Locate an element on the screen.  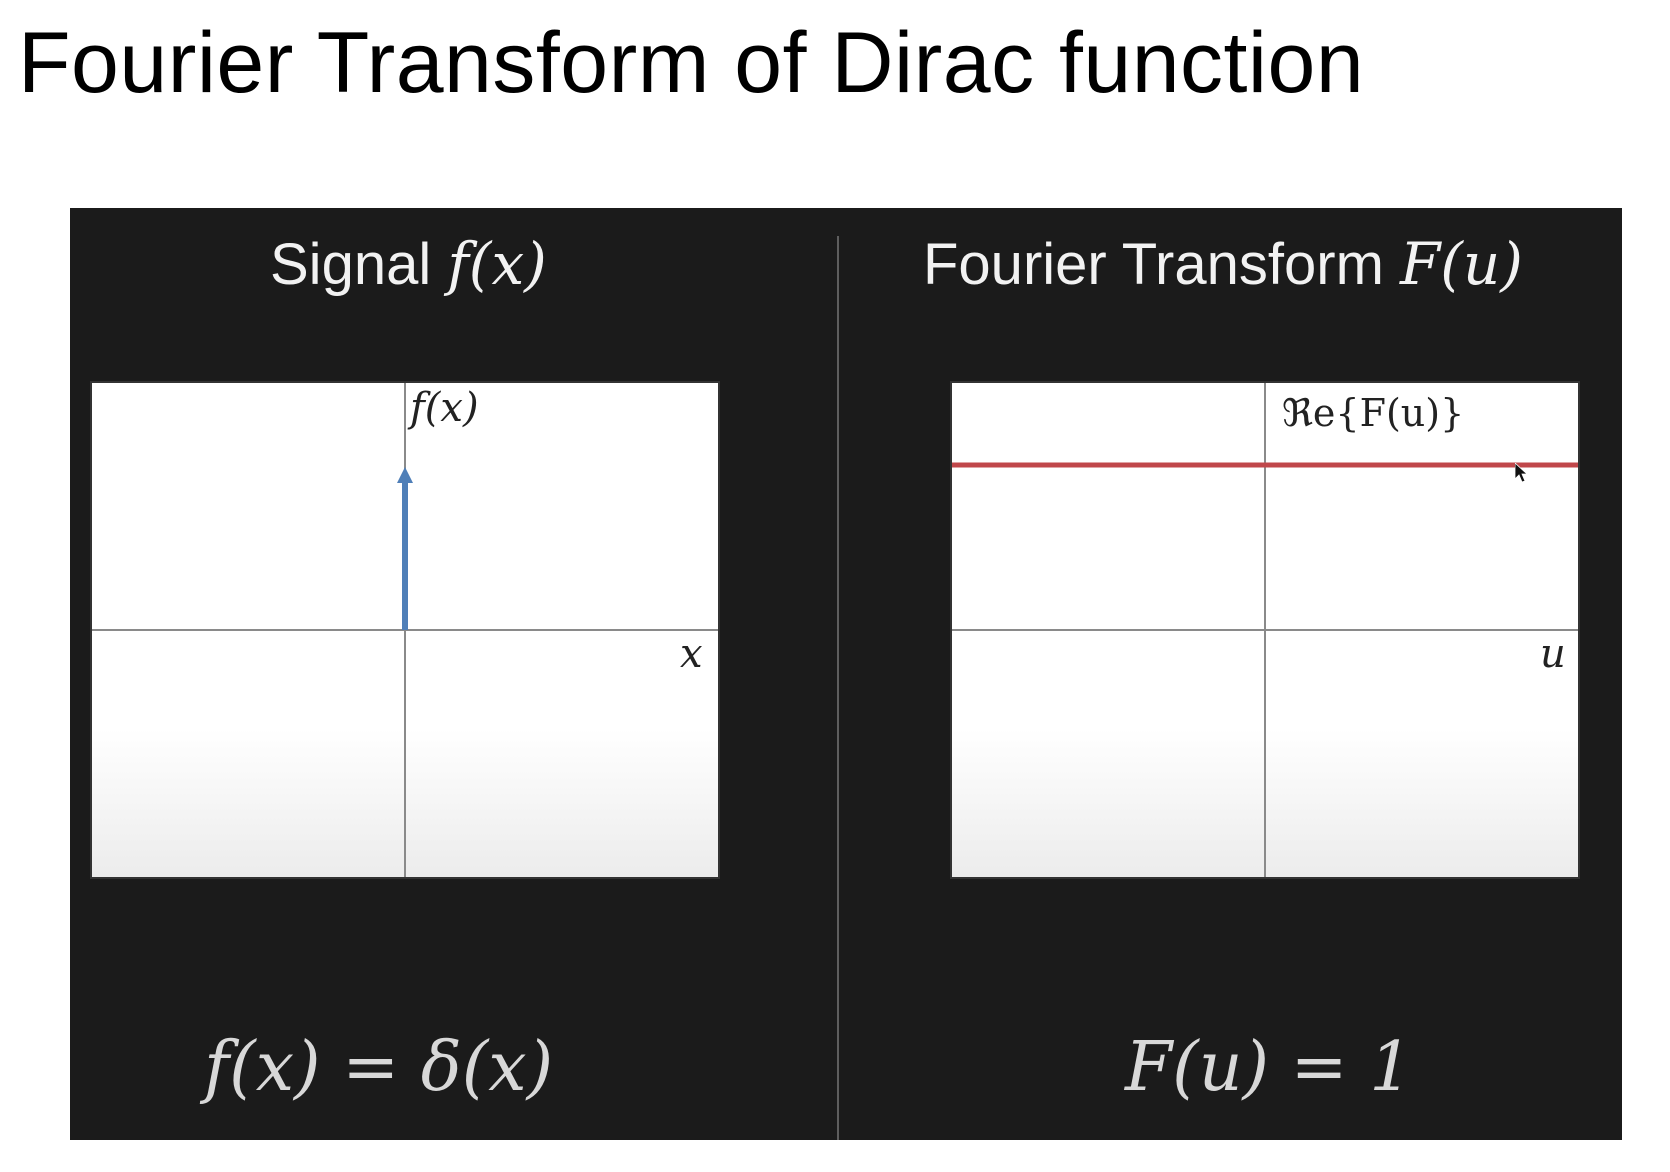
transform-y-label: ℜe{F(u)} is located at coordinates (1373, 413).